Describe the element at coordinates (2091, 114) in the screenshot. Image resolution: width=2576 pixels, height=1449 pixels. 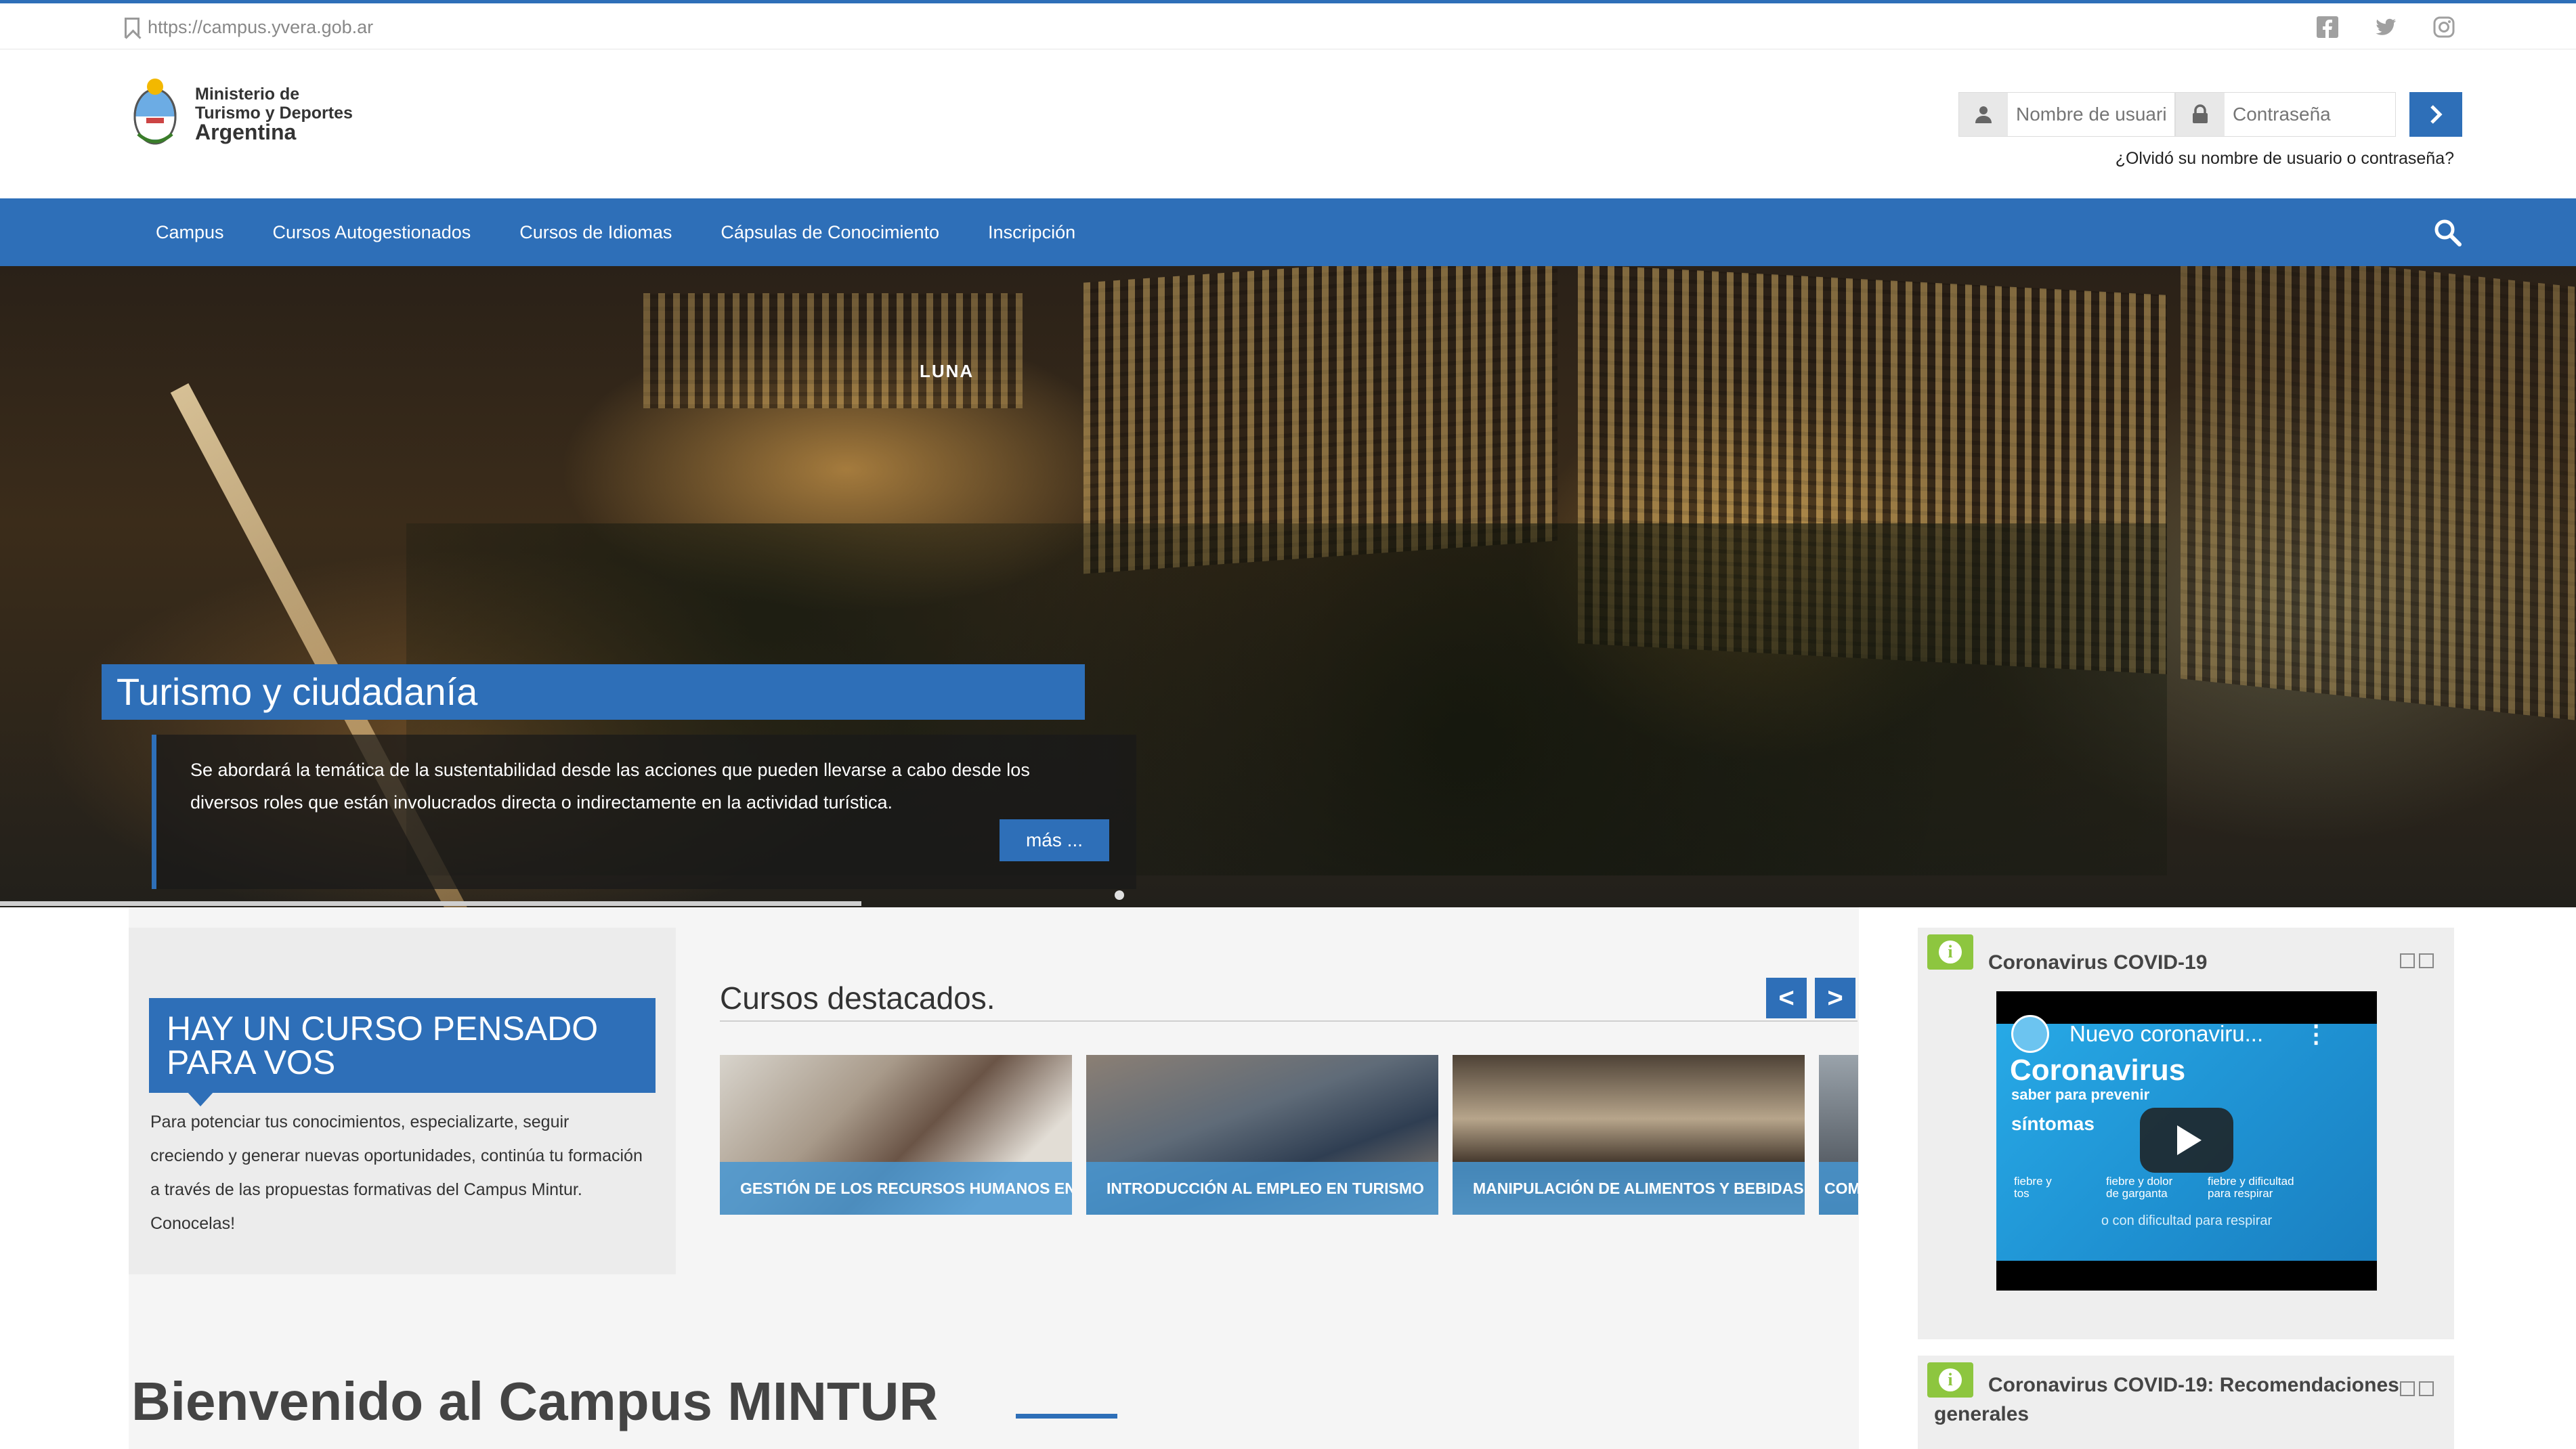
I see `username-input` at that location.